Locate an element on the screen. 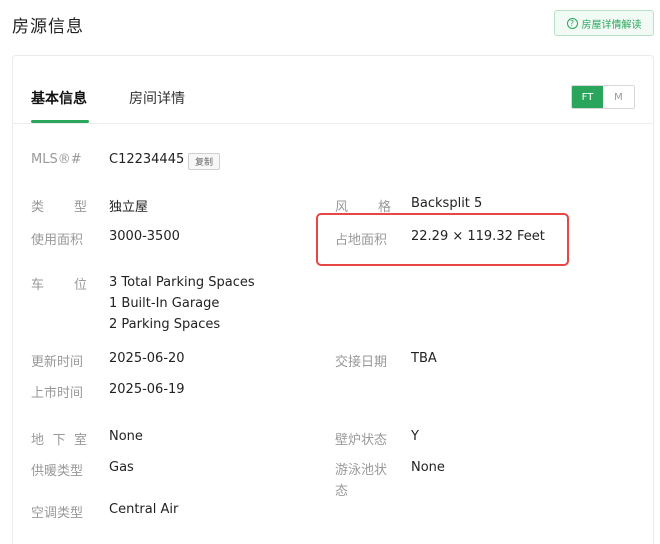  basement-label: 地 下 室 is located at coordinates (59, 438).